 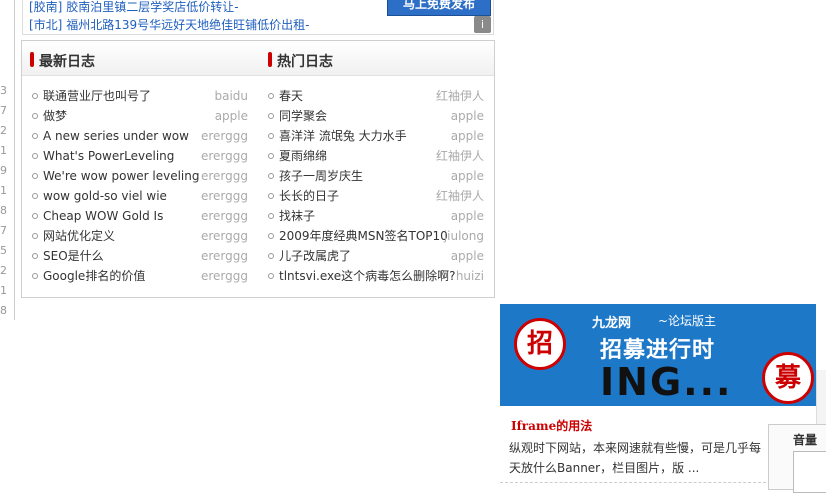 I want to click on latest-blog-item-author: baidu, so click(x=231, y=96).